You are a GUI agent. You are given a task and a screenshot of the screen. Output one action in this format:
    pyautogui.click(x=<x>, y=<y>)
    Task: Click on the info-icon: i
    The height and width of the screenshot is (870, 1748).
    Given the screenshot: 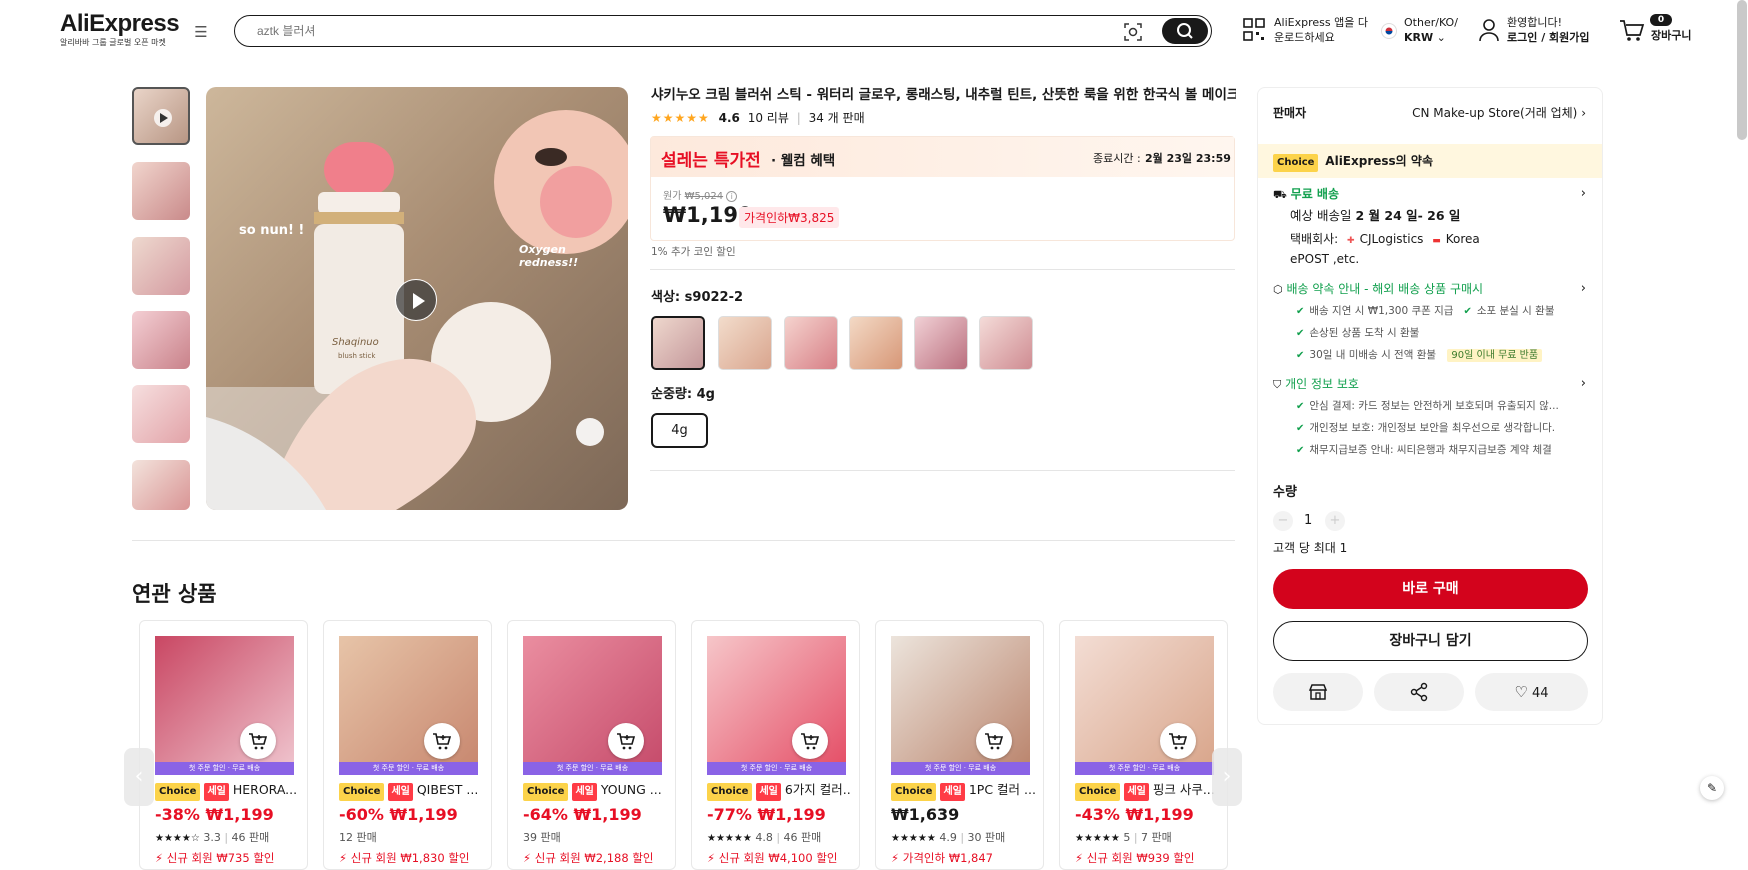 What is the action you would take?
    pyautogui.click(x=732, y=196)
    